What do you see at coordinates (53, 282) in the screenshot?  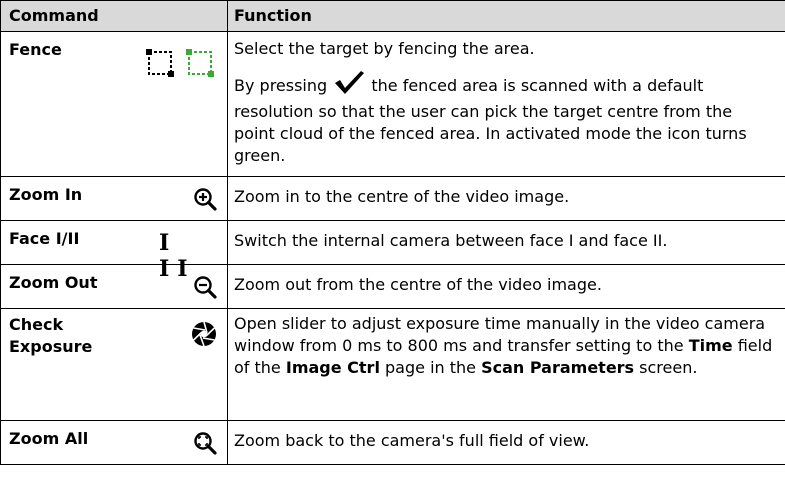 I see `command-label: Zoom Out` at bounding box center [53, 282].